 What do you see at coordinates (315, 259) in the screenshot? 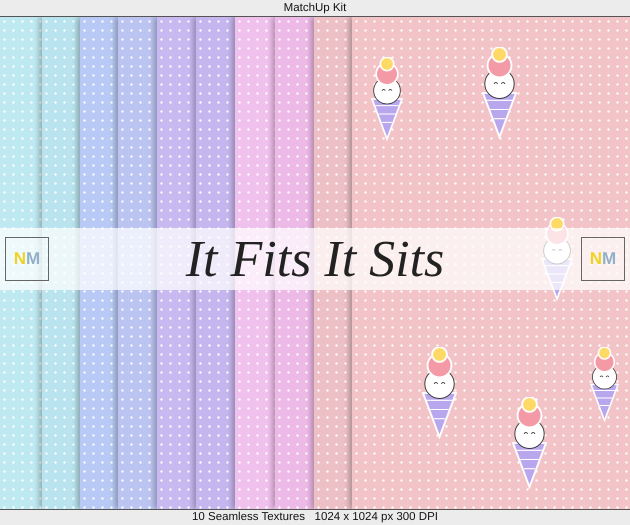
I see `banner-title: It Fits It Sits` at bounding box center [315, 259].